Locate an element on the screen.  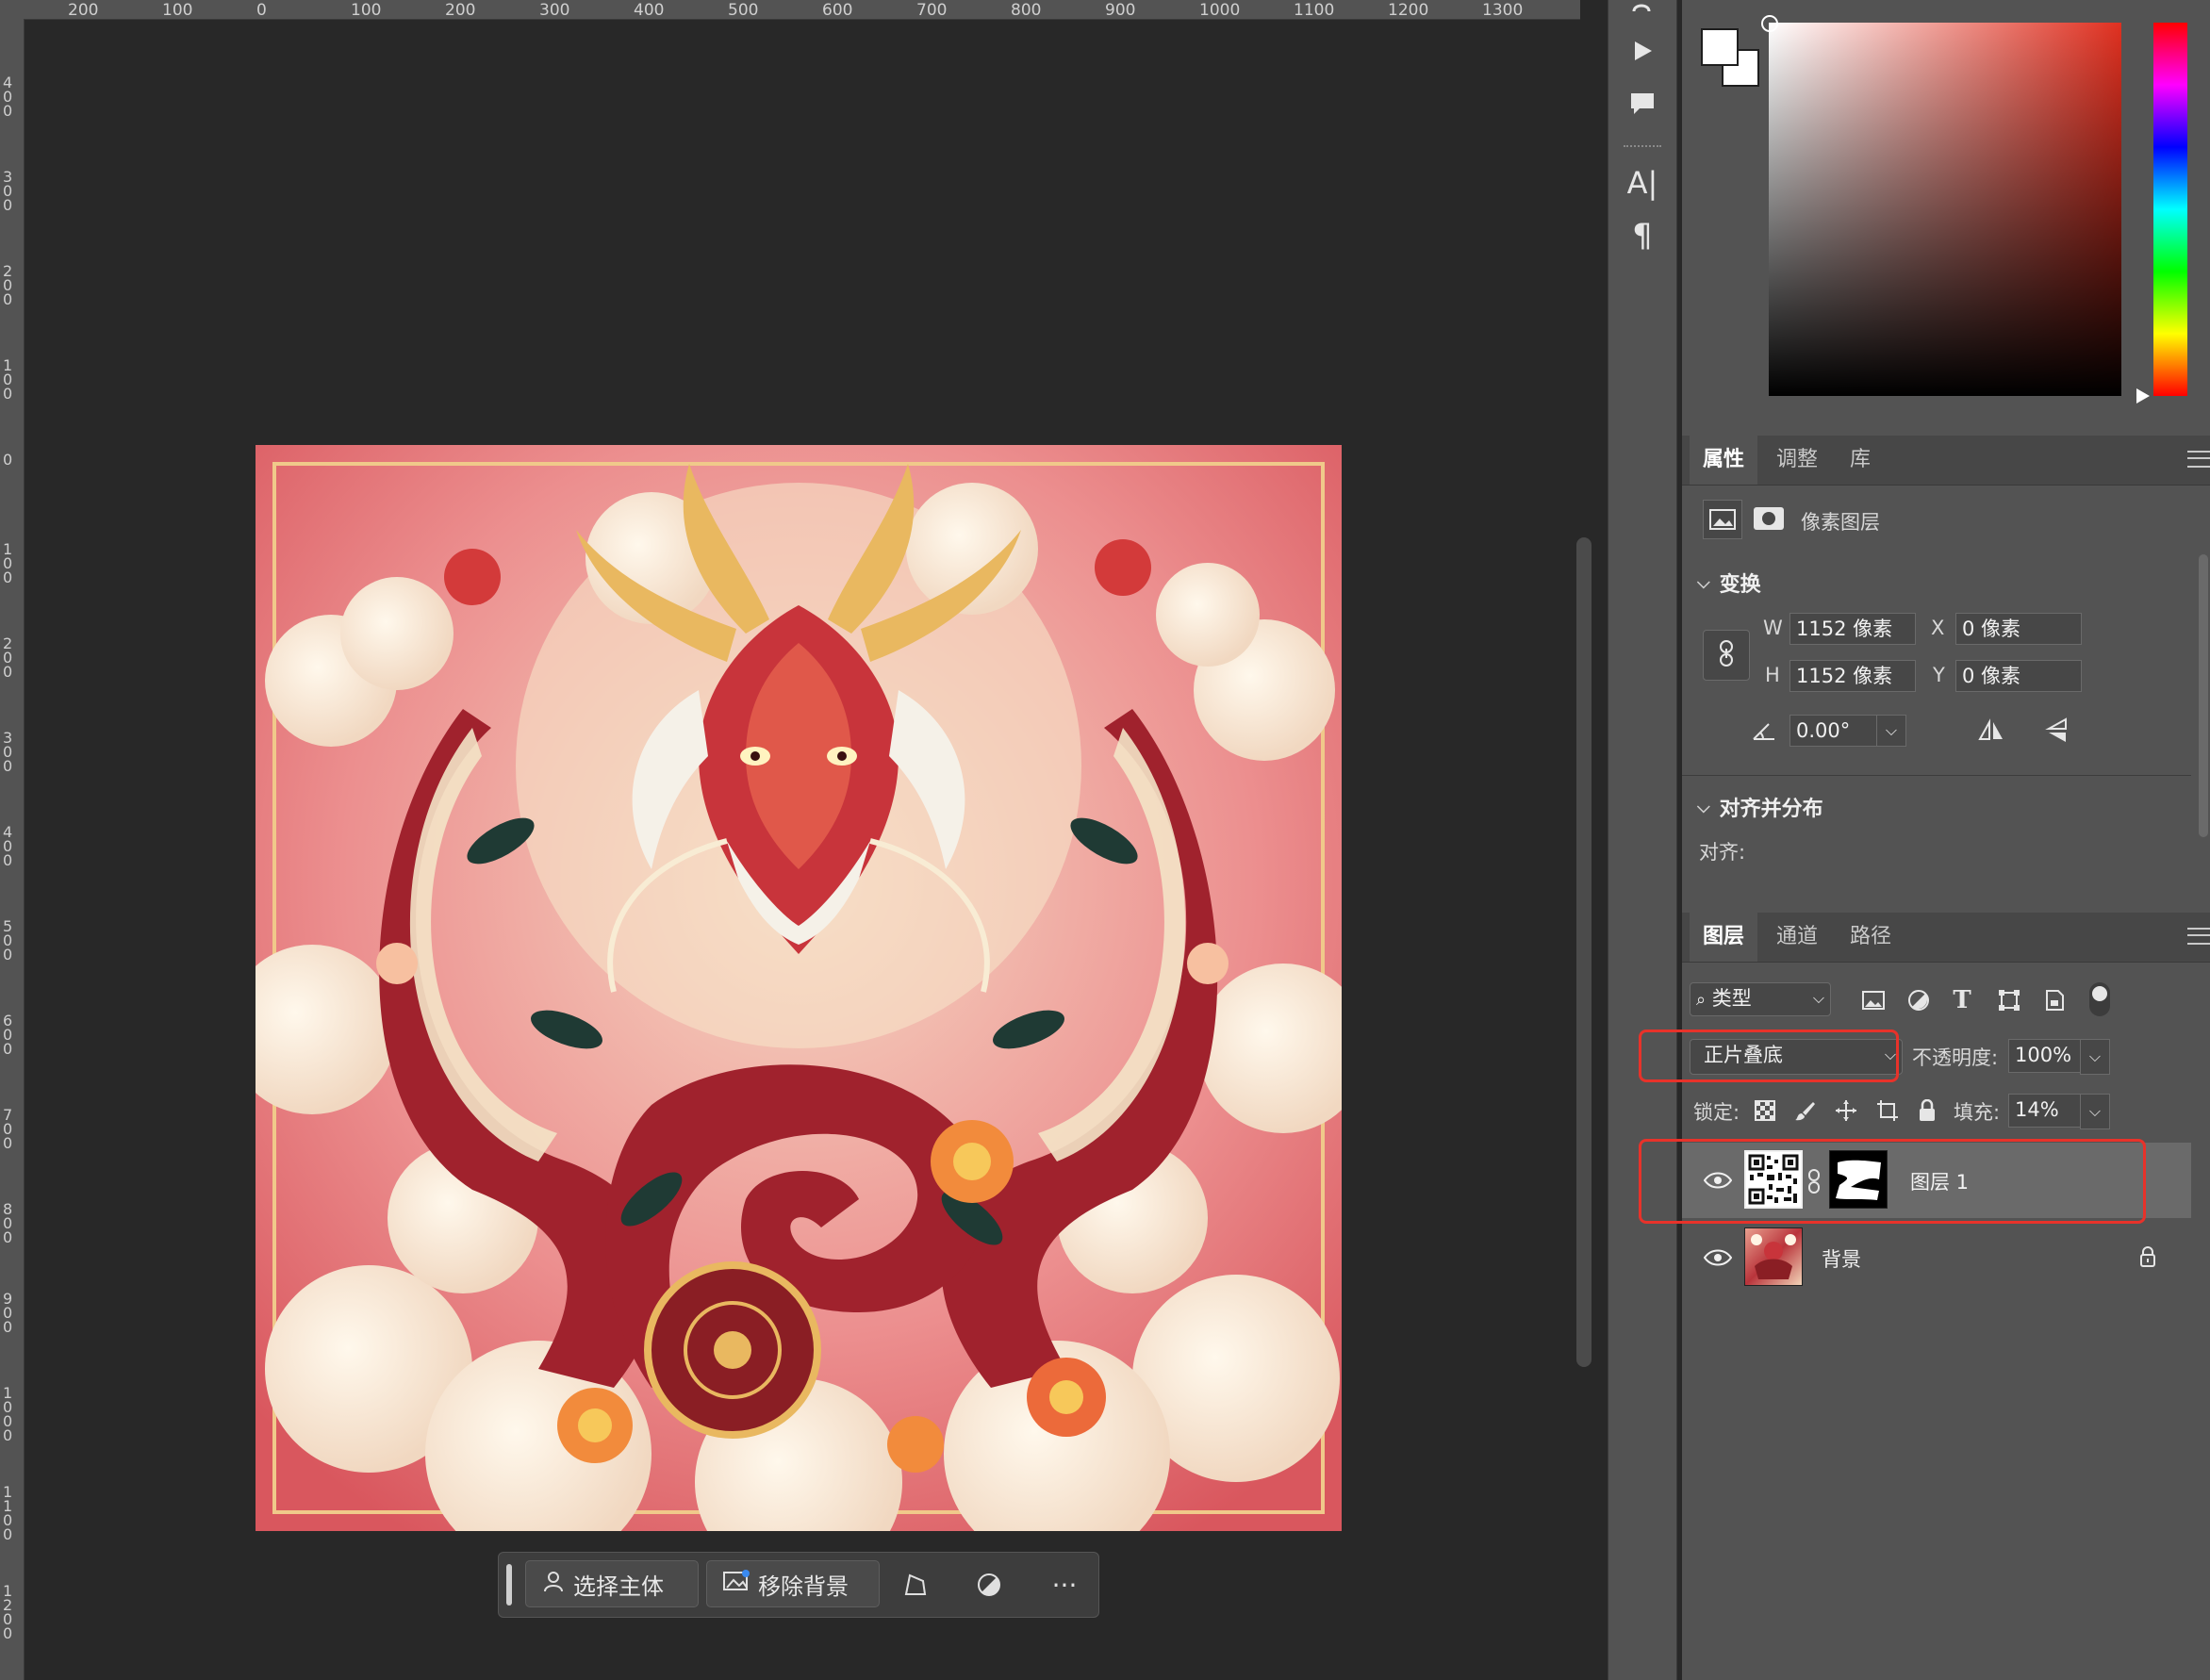
drag-handle is located at coordinates (509, 1585).